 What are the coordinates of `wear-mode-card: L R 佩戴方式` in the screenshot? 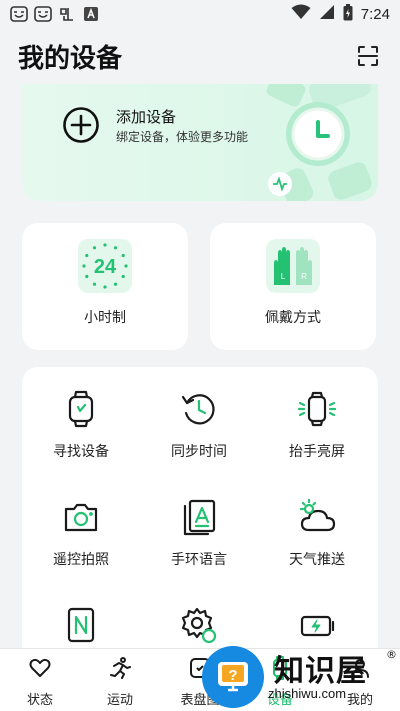 It's located at (293, 286).